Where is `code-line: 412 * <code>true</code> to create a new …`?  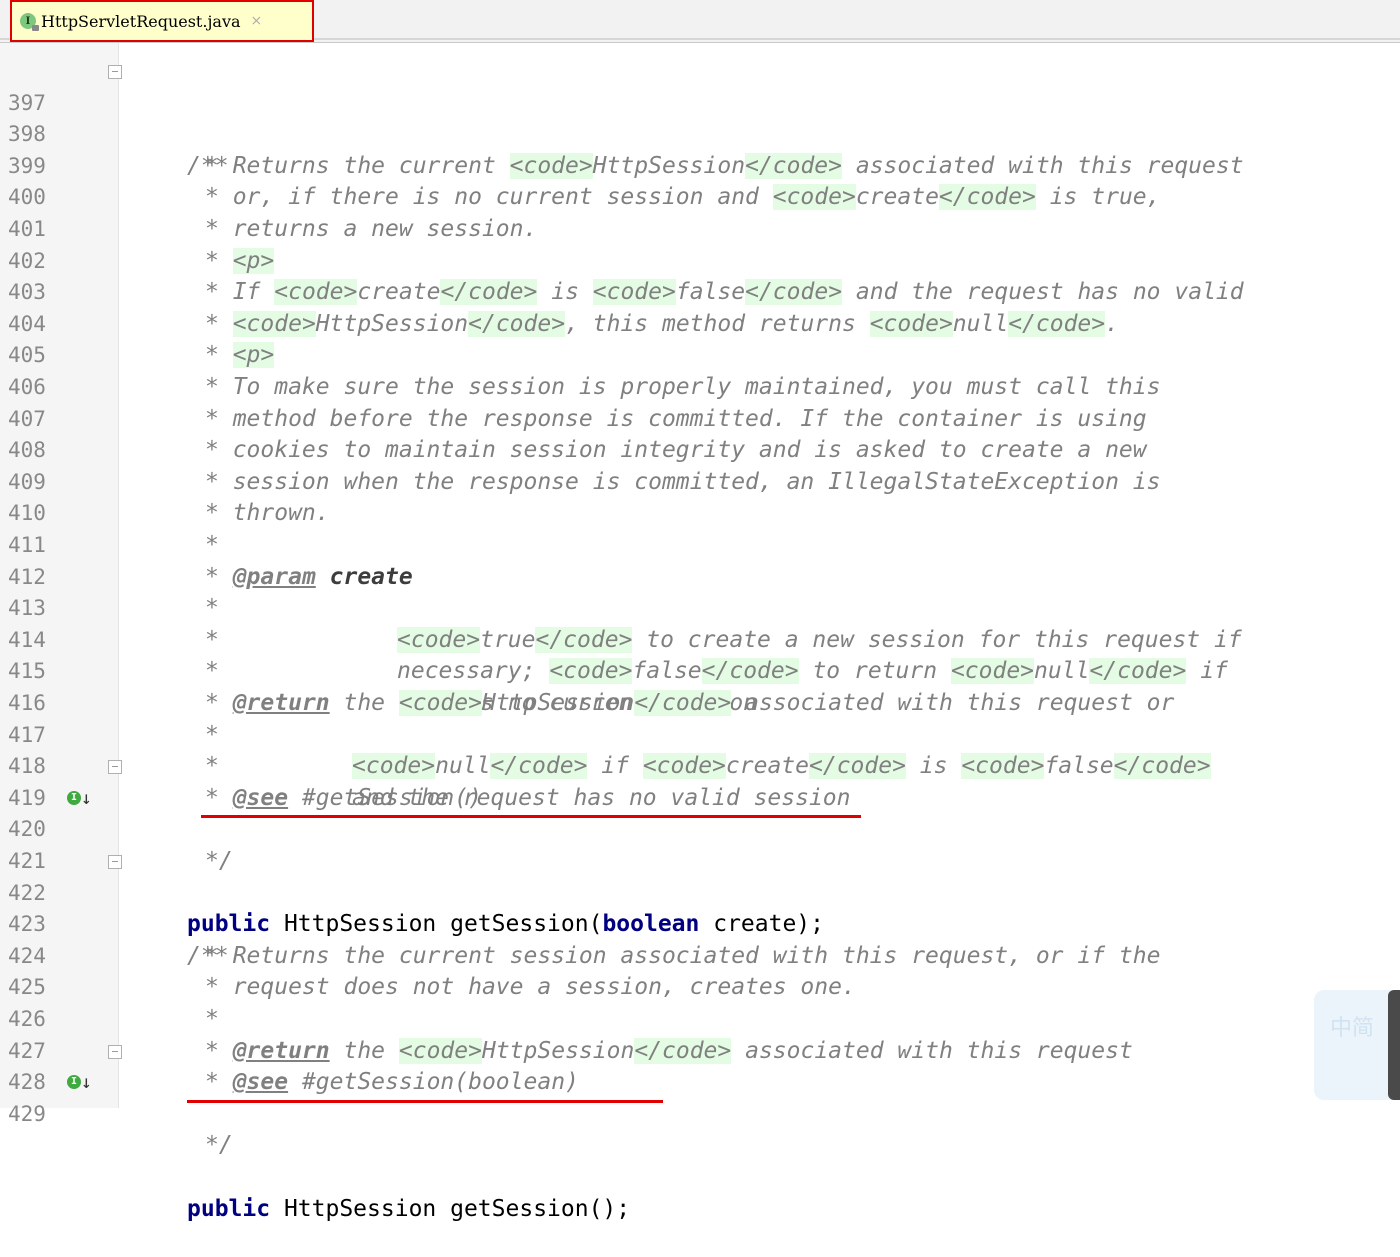 code-line: 412 * <code>true</code> to create a new … is located at coordinates (700, 591).